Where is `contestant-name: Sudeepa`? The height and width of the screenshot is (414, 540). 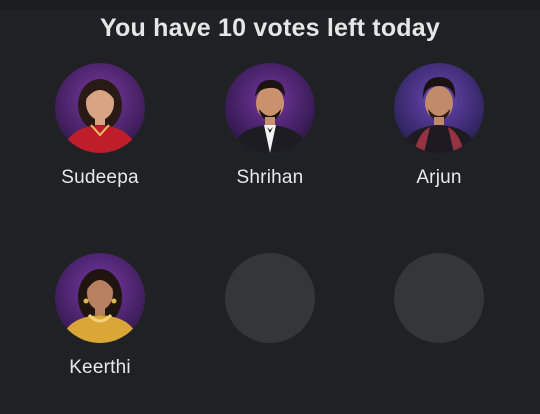 contestant-name: Sudeepa is located at coordinates (100, 177).